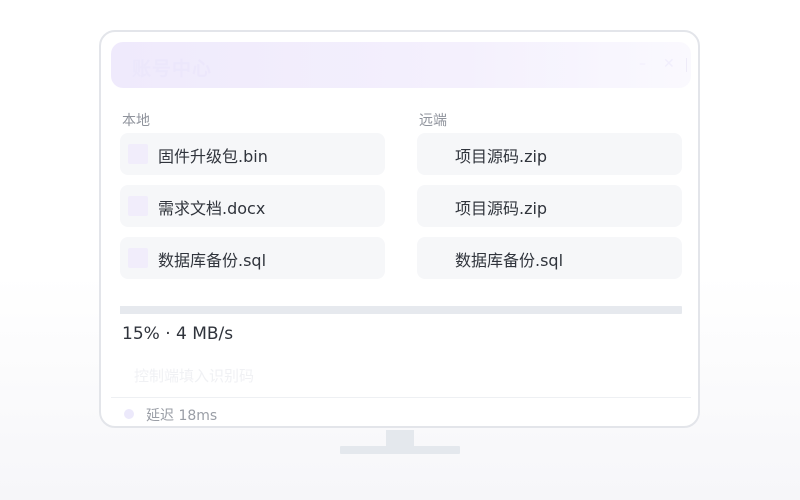 The height and width of the screenshot is (500, 800). I want to click on footer-divider, so click(401, 397).